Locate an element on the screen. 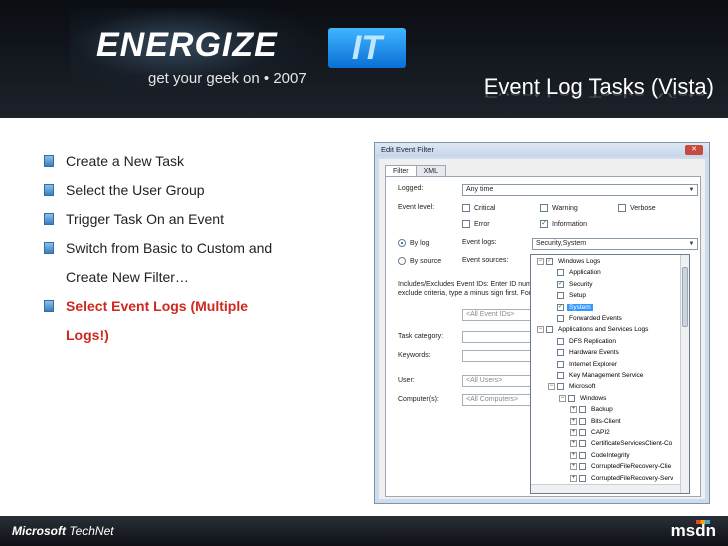  bullet-item: Trigger Task On an Event is located at coordinates (164, 219).